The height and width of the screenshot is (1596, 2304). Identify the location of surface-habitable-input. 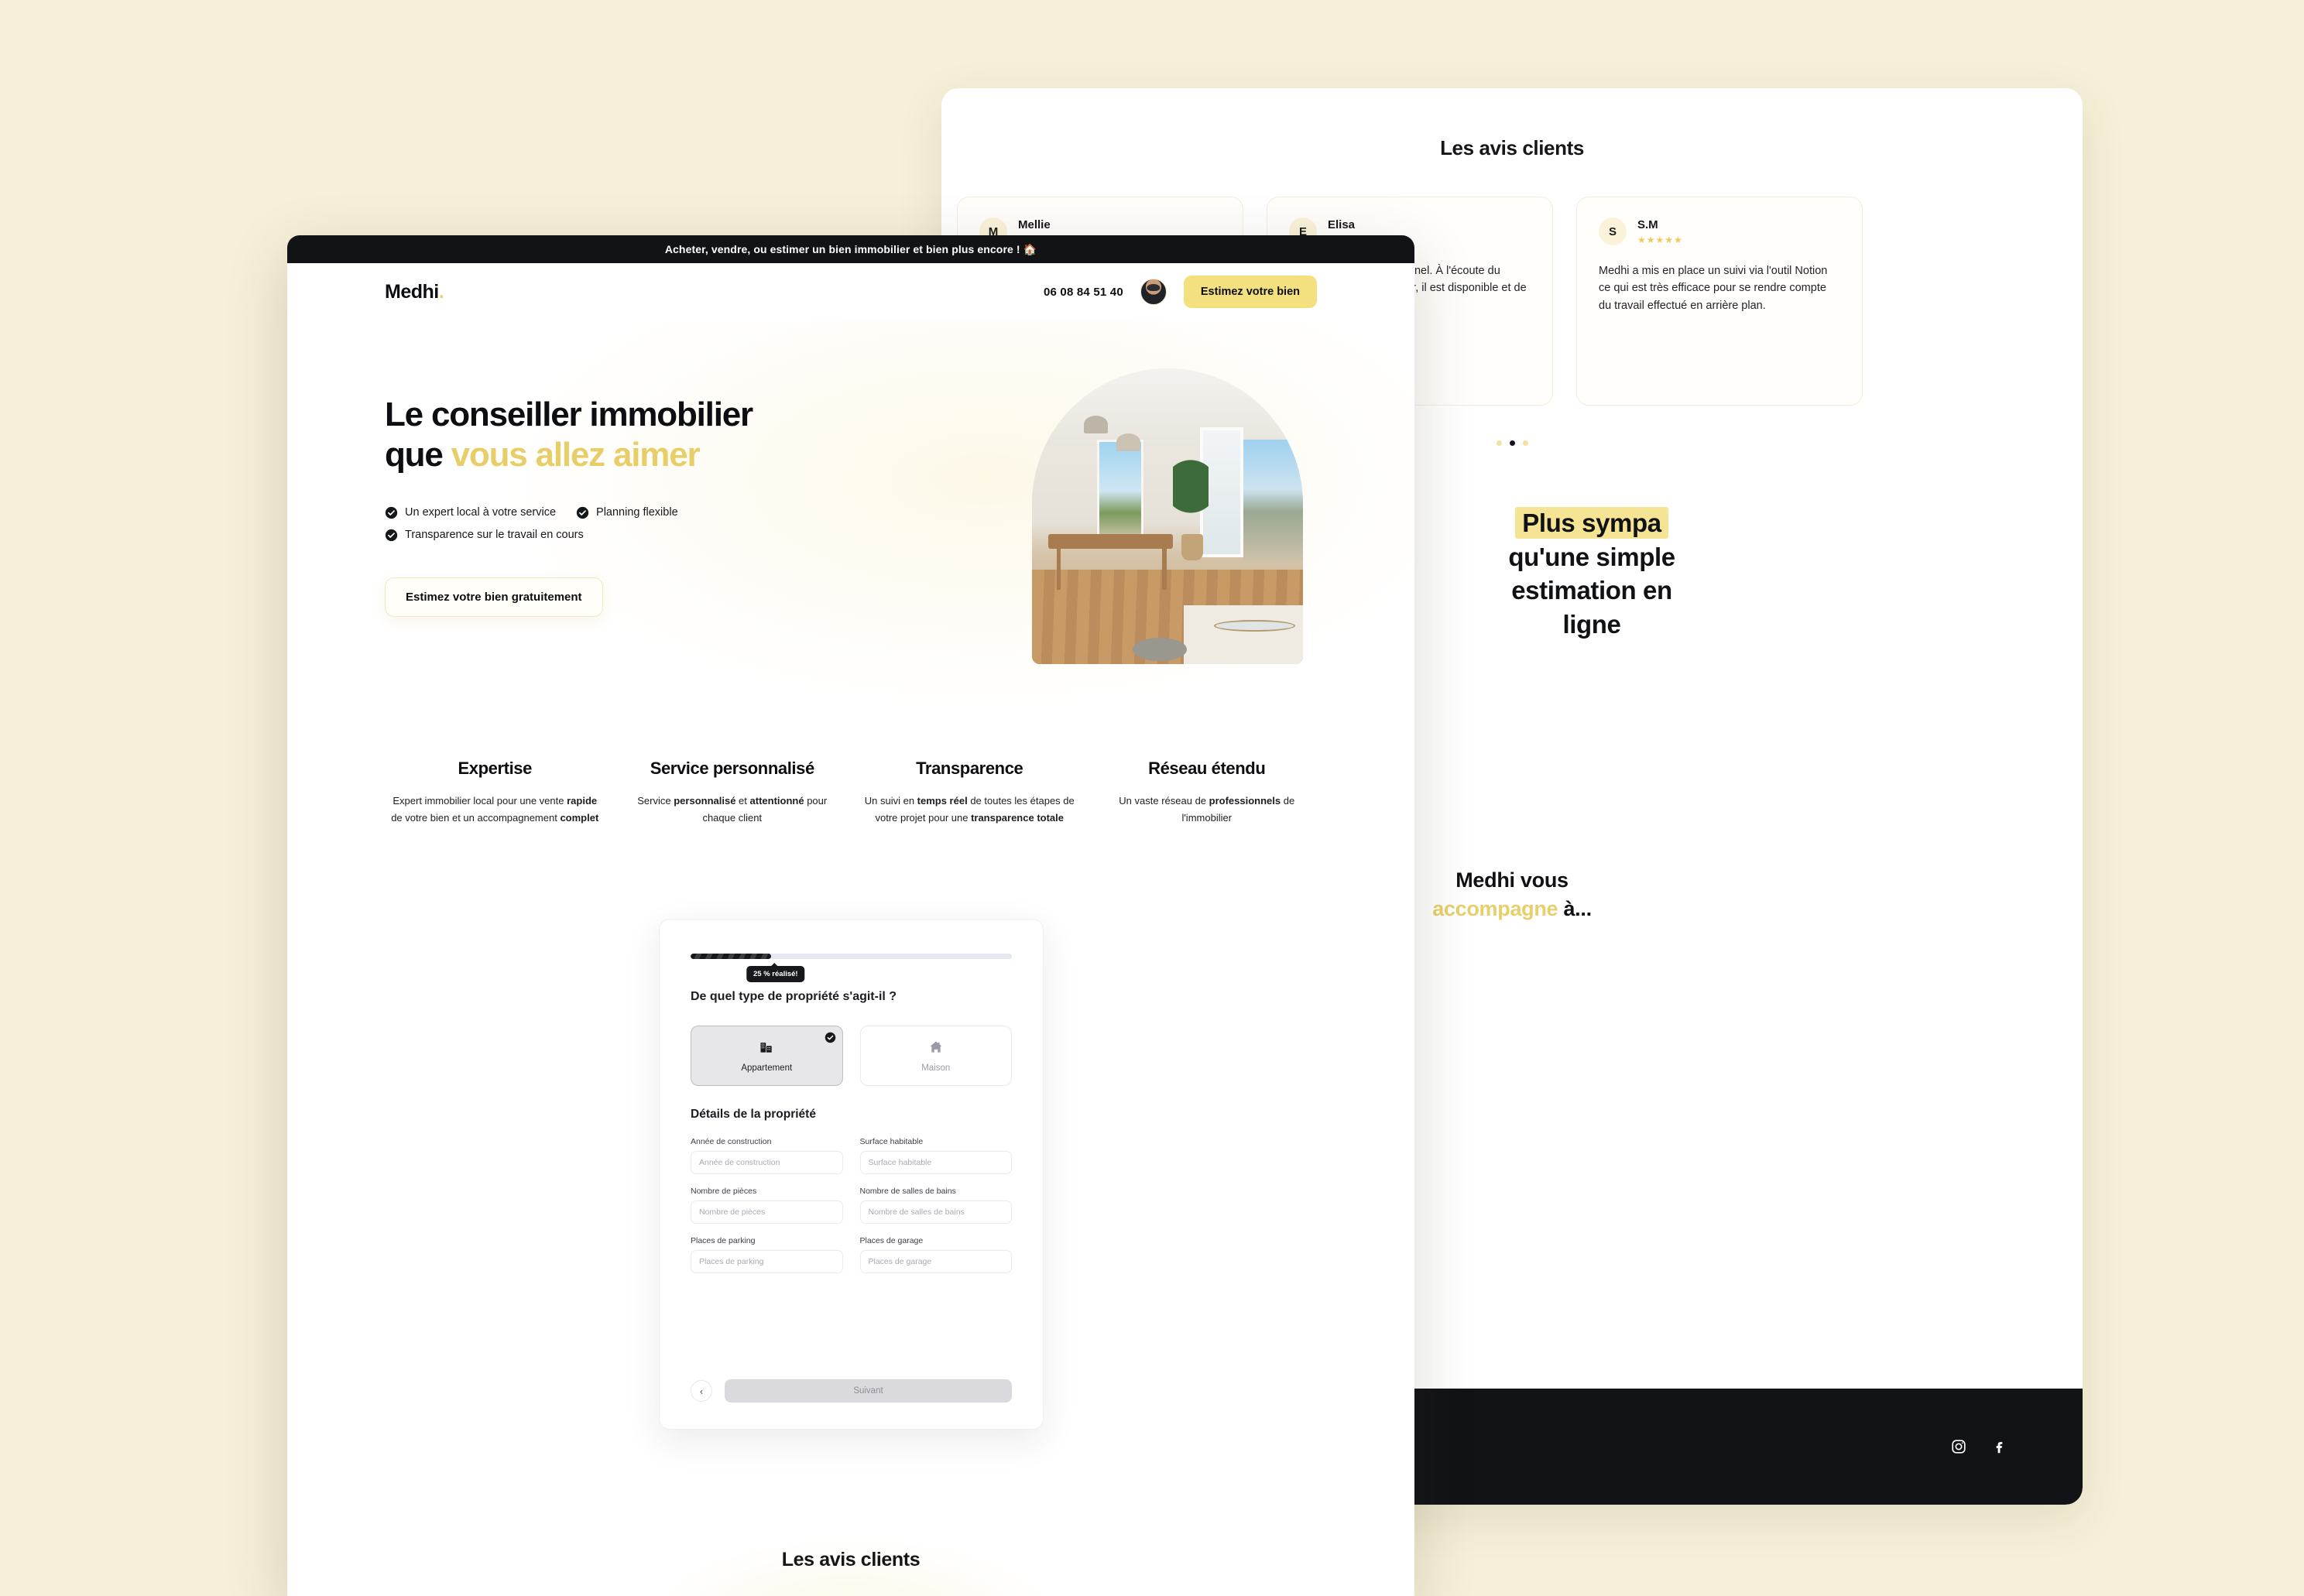
(935, 1162).